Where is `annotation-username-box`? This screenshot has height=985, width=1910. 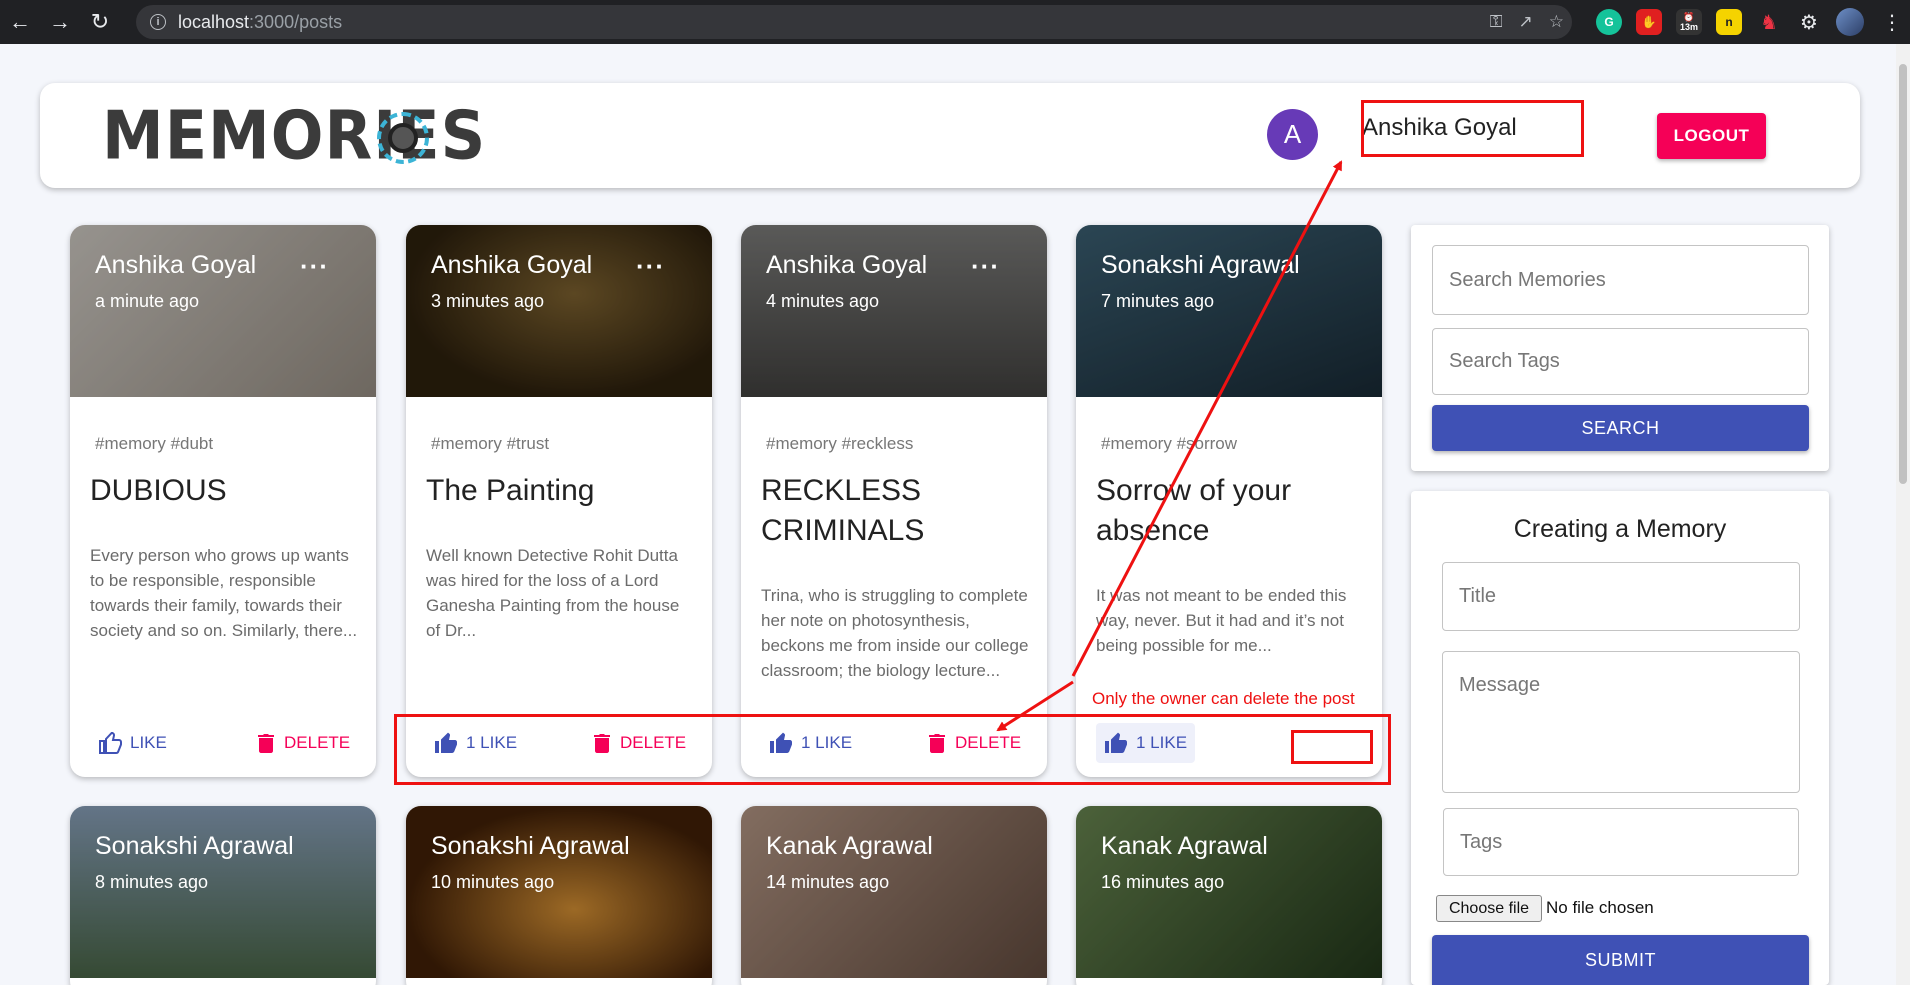
annotation-username-box is located at coordinates (1472, 128).